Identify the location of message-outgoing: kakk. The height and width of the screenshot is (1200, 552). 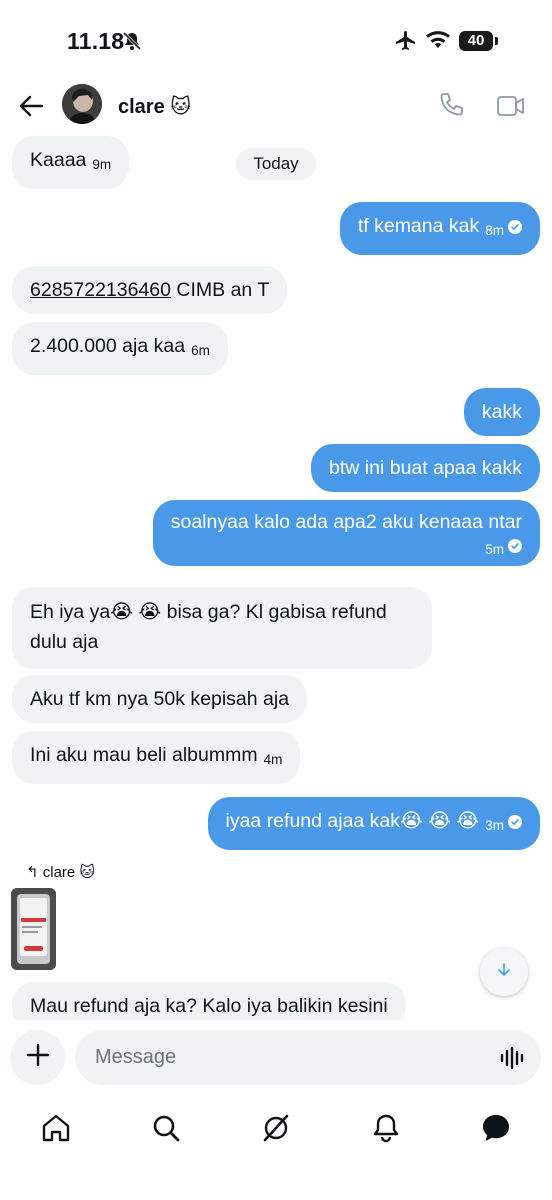
(501, 412).